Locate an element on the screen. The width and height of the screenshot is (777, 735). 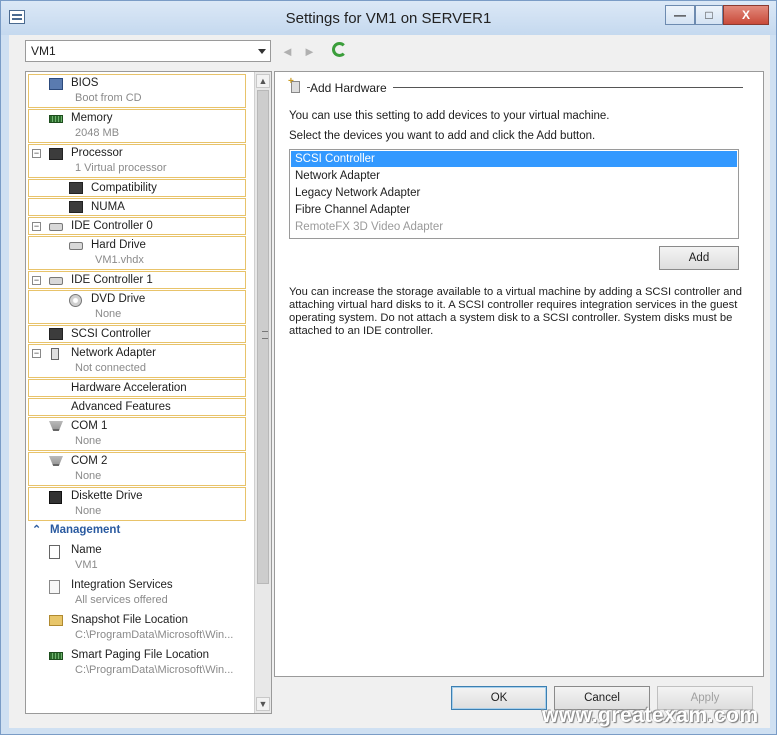
tree-item-label: Diskette Drive is located at coordinates (107, 496).